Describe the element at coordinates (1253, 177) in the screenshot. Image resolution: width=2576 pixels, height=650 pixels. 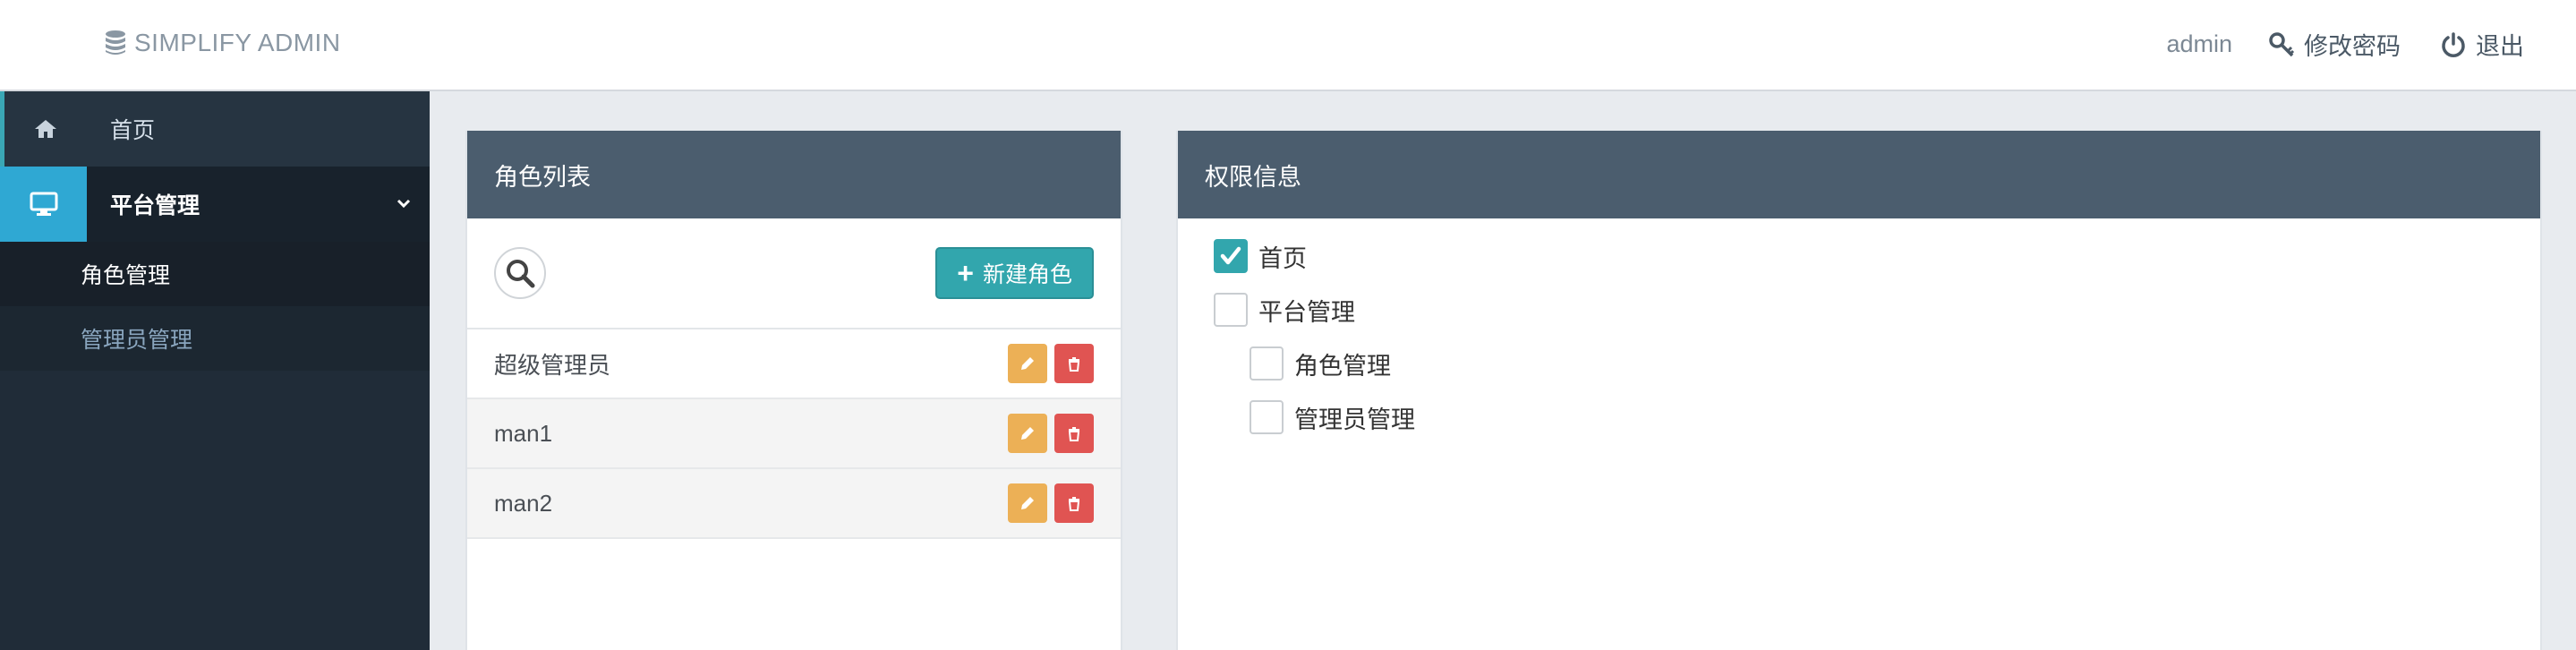
I see `permission-panel-title: 权限信息` at that location.